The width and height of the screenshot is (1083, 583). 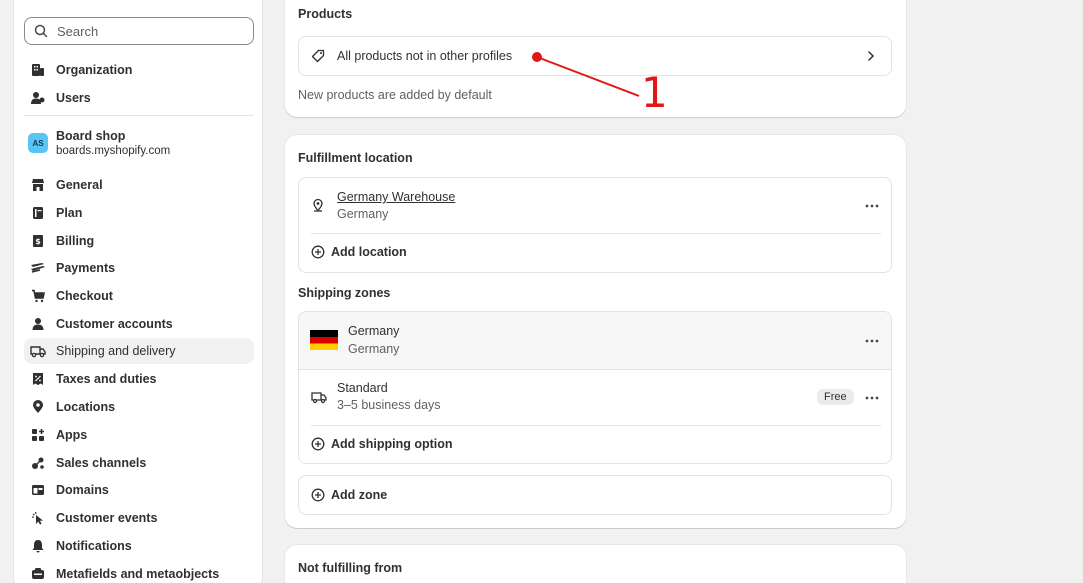 What do you see at coordinates (139, 241) in the screenshot?
I see `sidebar-item-billing: $ Billing` at bounding box center [139, 241].